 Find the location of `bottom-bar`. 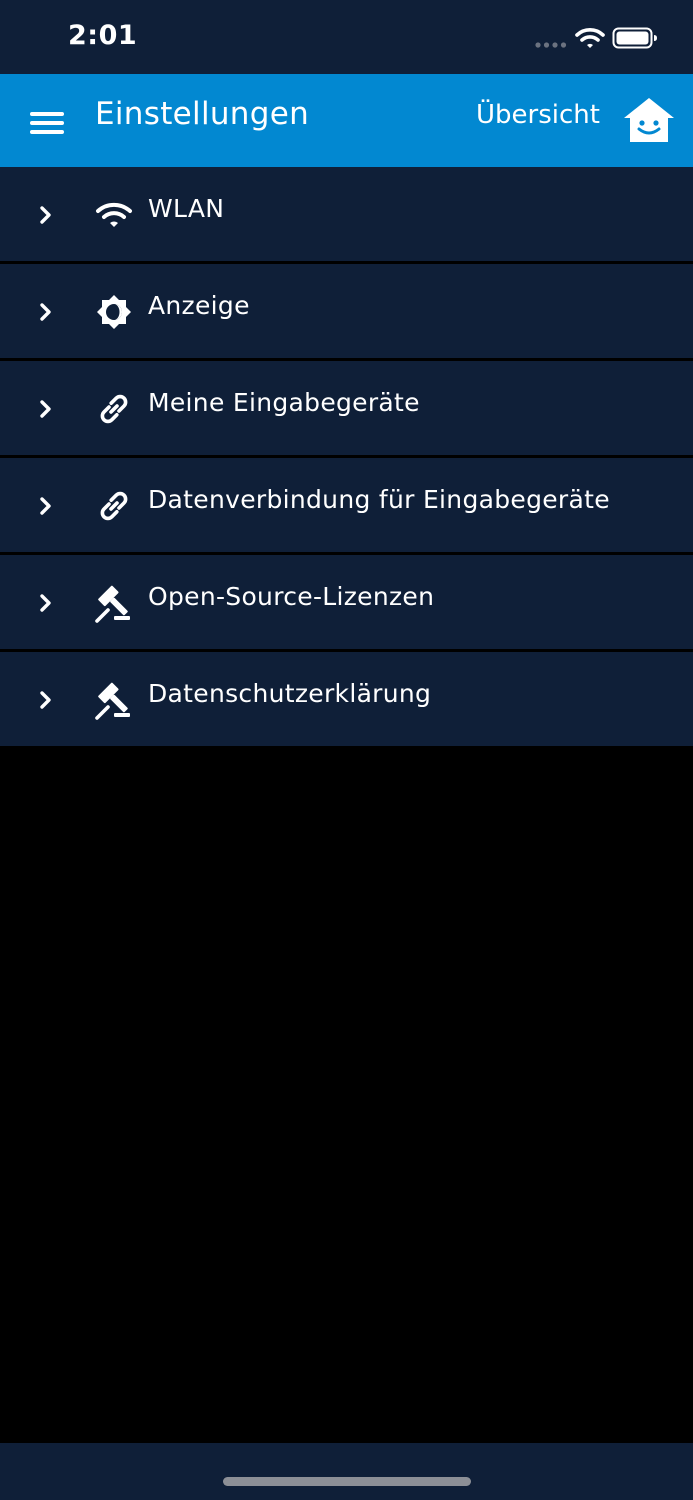

bottom-bar is located at coordinates (346, 1471).